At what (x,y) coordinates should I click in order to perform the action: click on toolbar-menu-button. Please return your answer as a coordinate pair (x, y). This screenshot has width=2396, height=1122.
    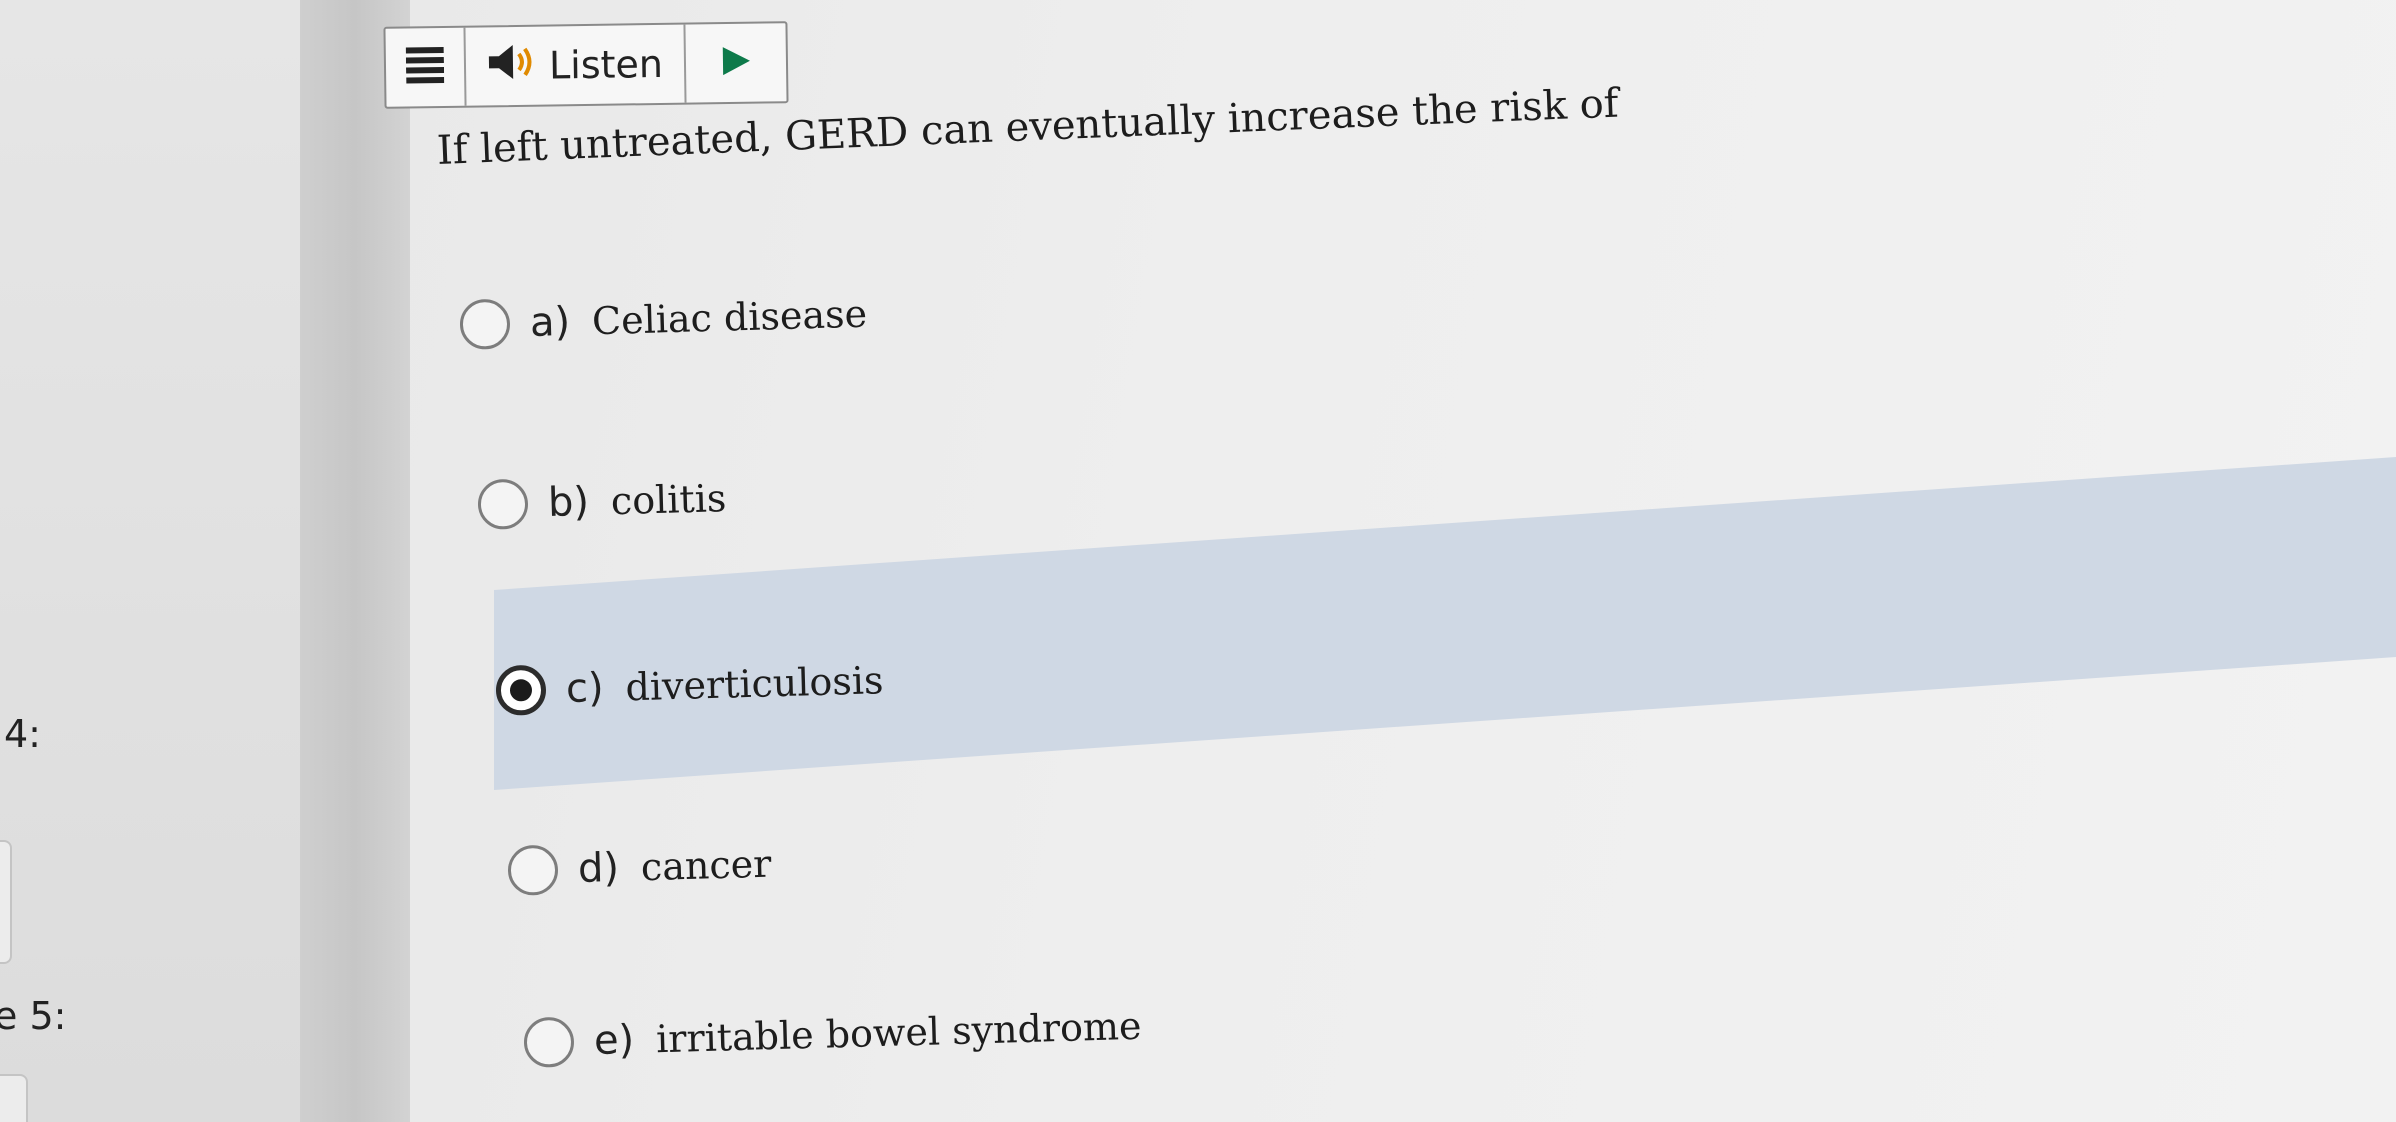
    Looking at the image, I should click on (426, 67).